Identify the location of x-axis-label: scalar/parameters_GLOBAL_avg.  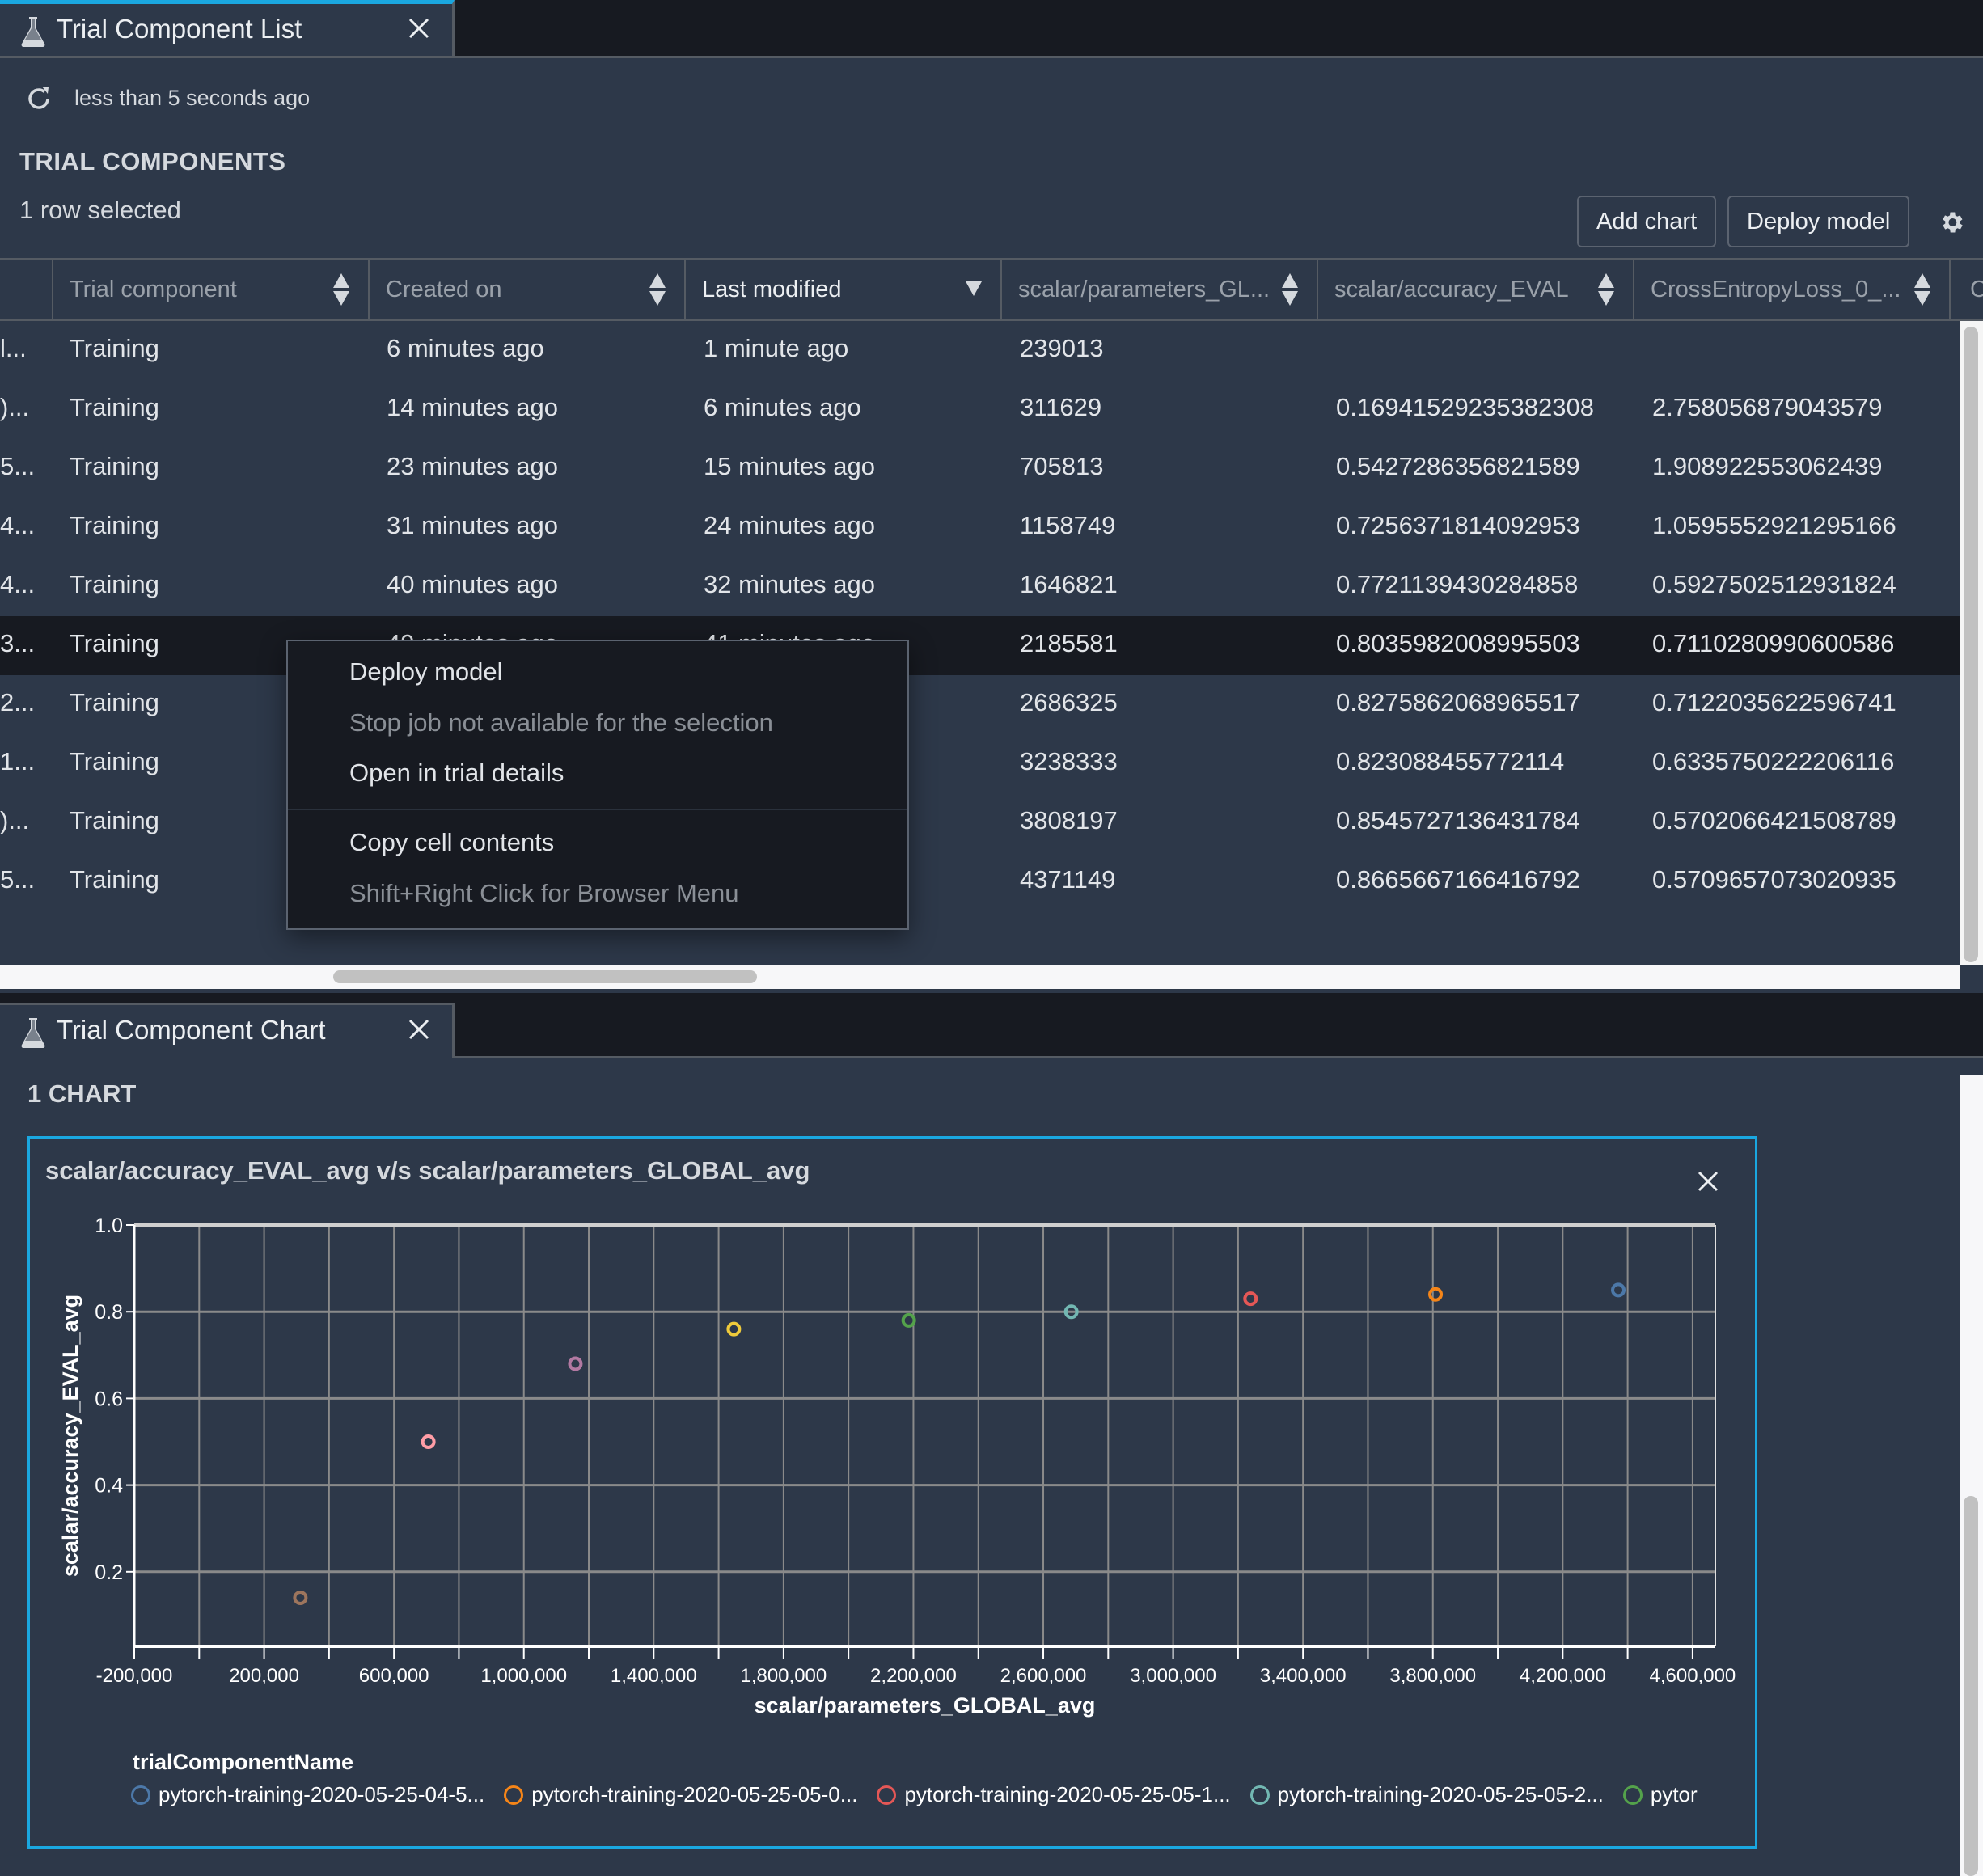
(926, 1705).